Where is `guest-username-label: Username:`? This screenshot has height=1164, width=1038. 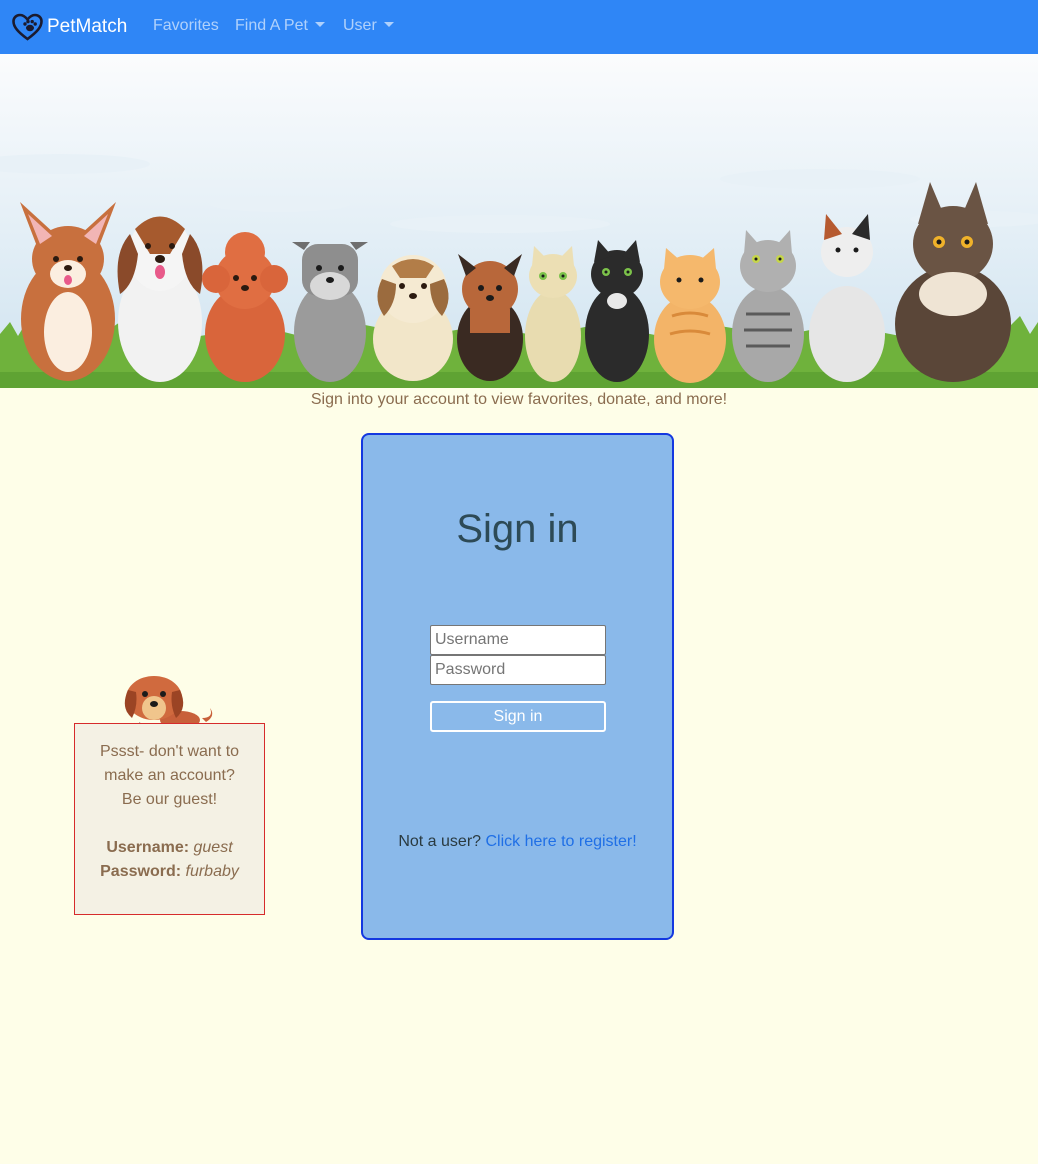
guest-username-label: Username: is located at coordinates (148, 847).